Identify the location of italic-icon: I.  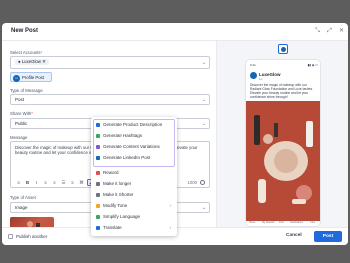
(36, 182).